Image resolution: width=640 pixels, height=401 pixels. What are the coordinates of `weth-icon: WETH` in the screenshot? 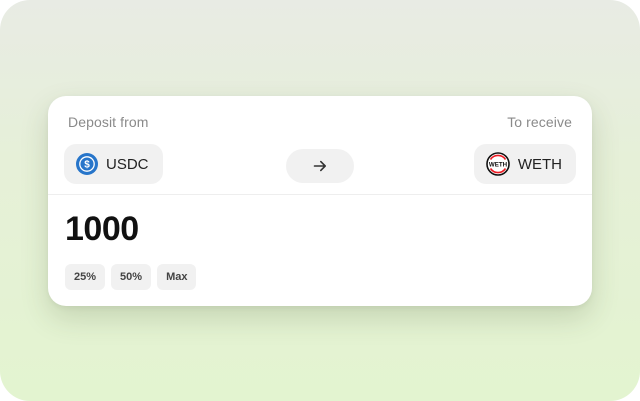 It's located at (498, 164).